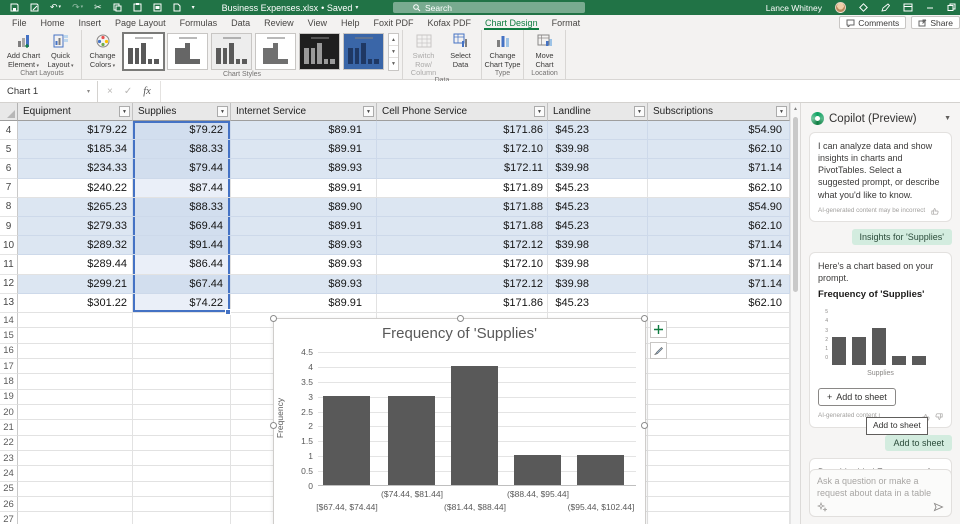 The height and width of the screenshot is (524, 960). What do you see at coordinates (795, 313) in the screenshot?
I see `vertical-scrollbar: ▲` at bounding box center [795, 313].